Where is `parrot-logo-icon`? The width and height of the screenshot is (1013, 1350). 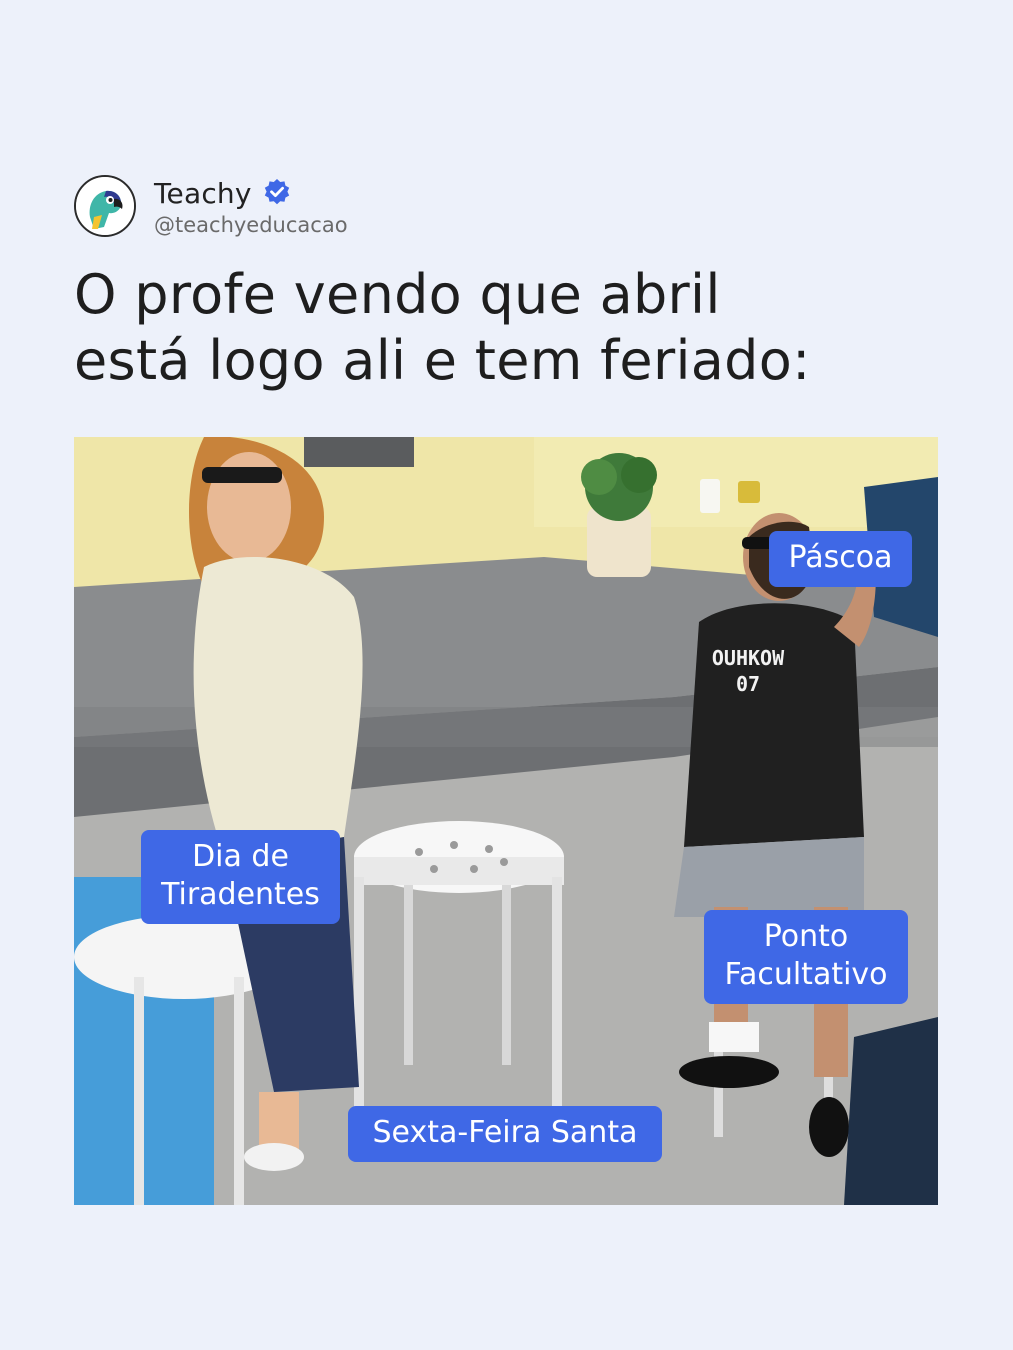
parrot-logo-icon is located at coordinates (105, 206).